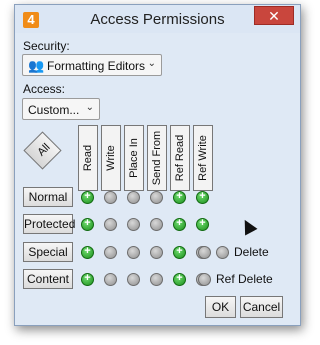 This screenshot has width=320, height=345. Describe the element at coordinates (96, 66) in the screenshot. I see `security-value: Formatting Editors` at that location.